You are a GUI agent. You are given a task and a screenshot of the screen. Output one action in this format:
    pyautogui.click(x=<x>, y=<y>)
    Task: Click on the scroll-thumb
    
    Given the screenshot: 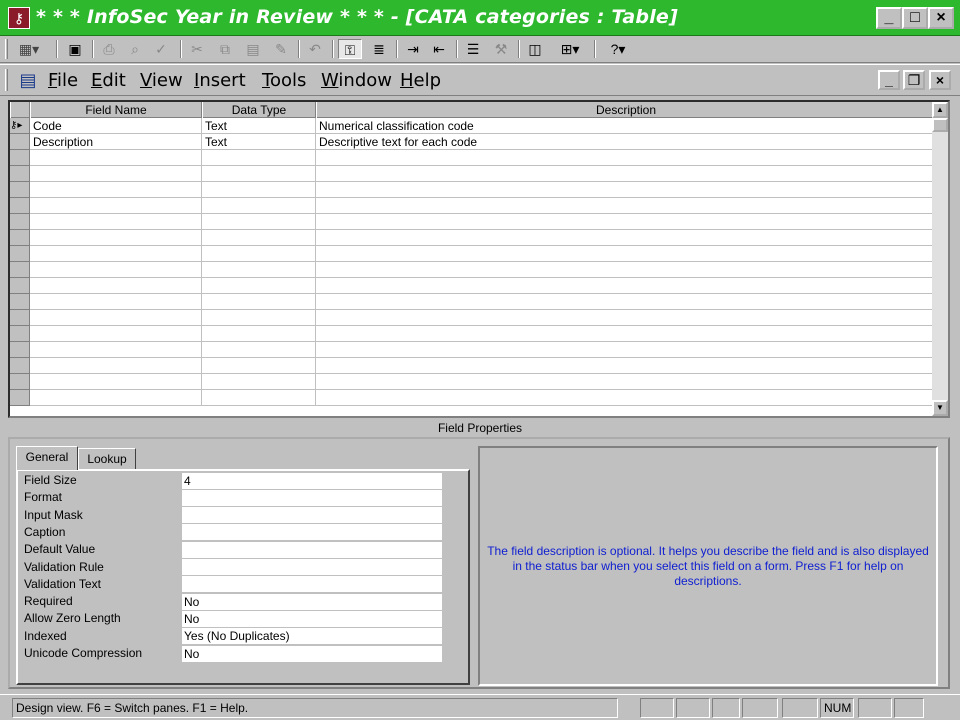 What is the action you would take?
    pyautogui.click(x=940, y=125)
    